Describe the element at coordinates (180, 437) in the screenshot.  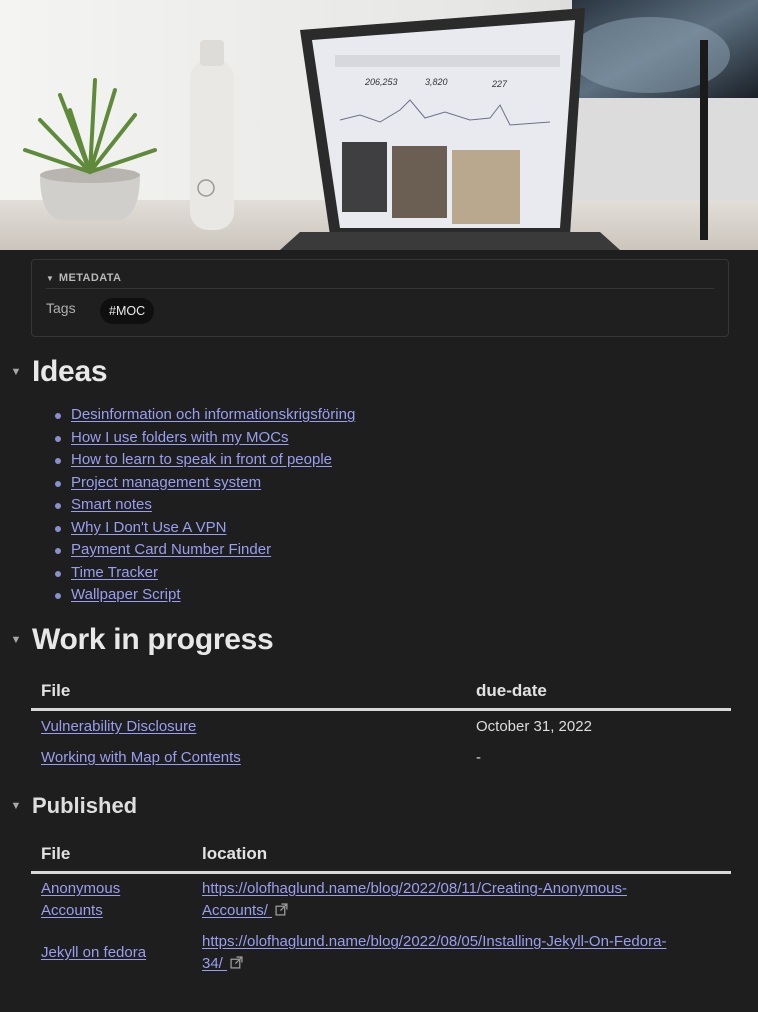
I see `idea-link: How I use folders with my MOCs` at that location.